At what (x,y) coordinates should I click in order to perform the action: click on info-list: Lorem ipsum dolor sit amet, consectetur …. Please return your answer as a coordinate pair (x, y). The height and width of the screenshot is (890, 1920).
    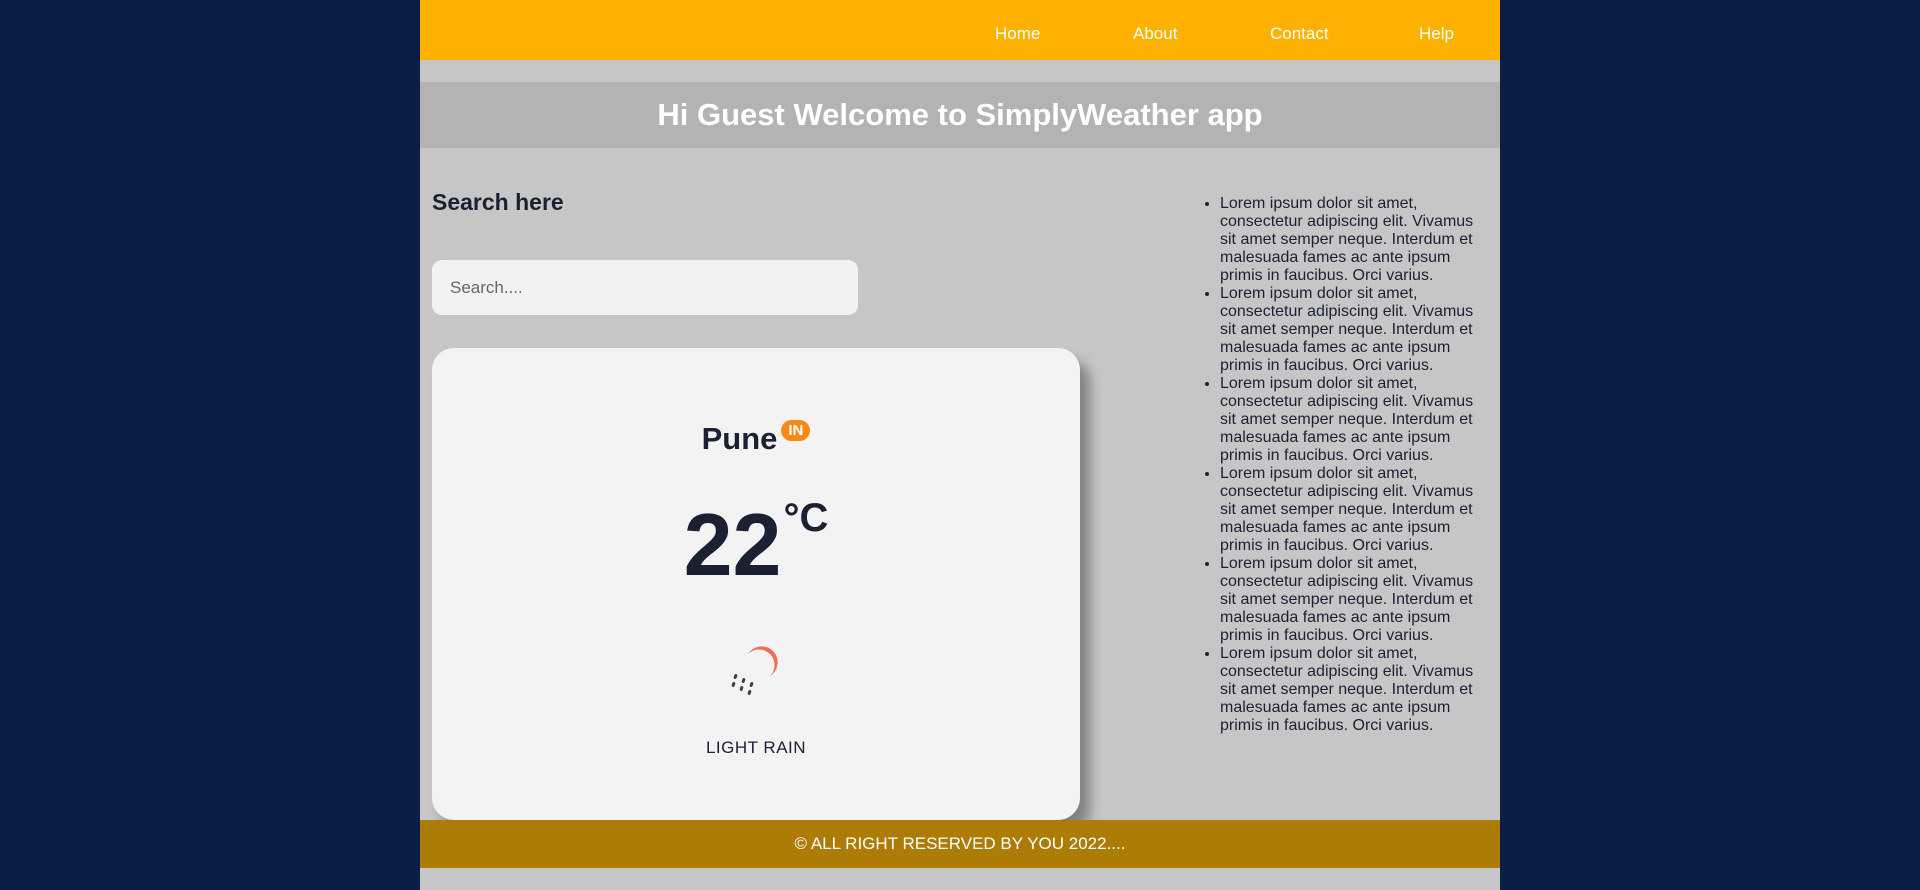
    Looking at the image, I should click on (1345, 465).